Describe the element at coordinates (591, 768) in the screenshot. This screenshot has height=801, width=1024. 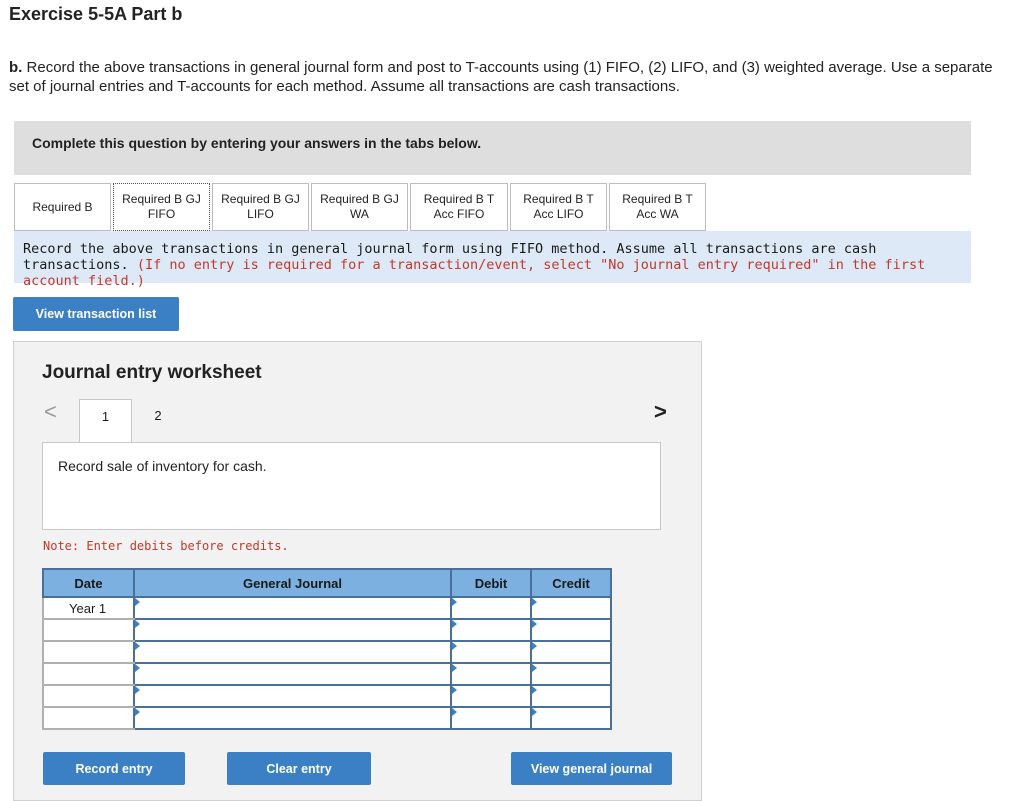
I see `view-general-journal-button: View general journal` at that location.